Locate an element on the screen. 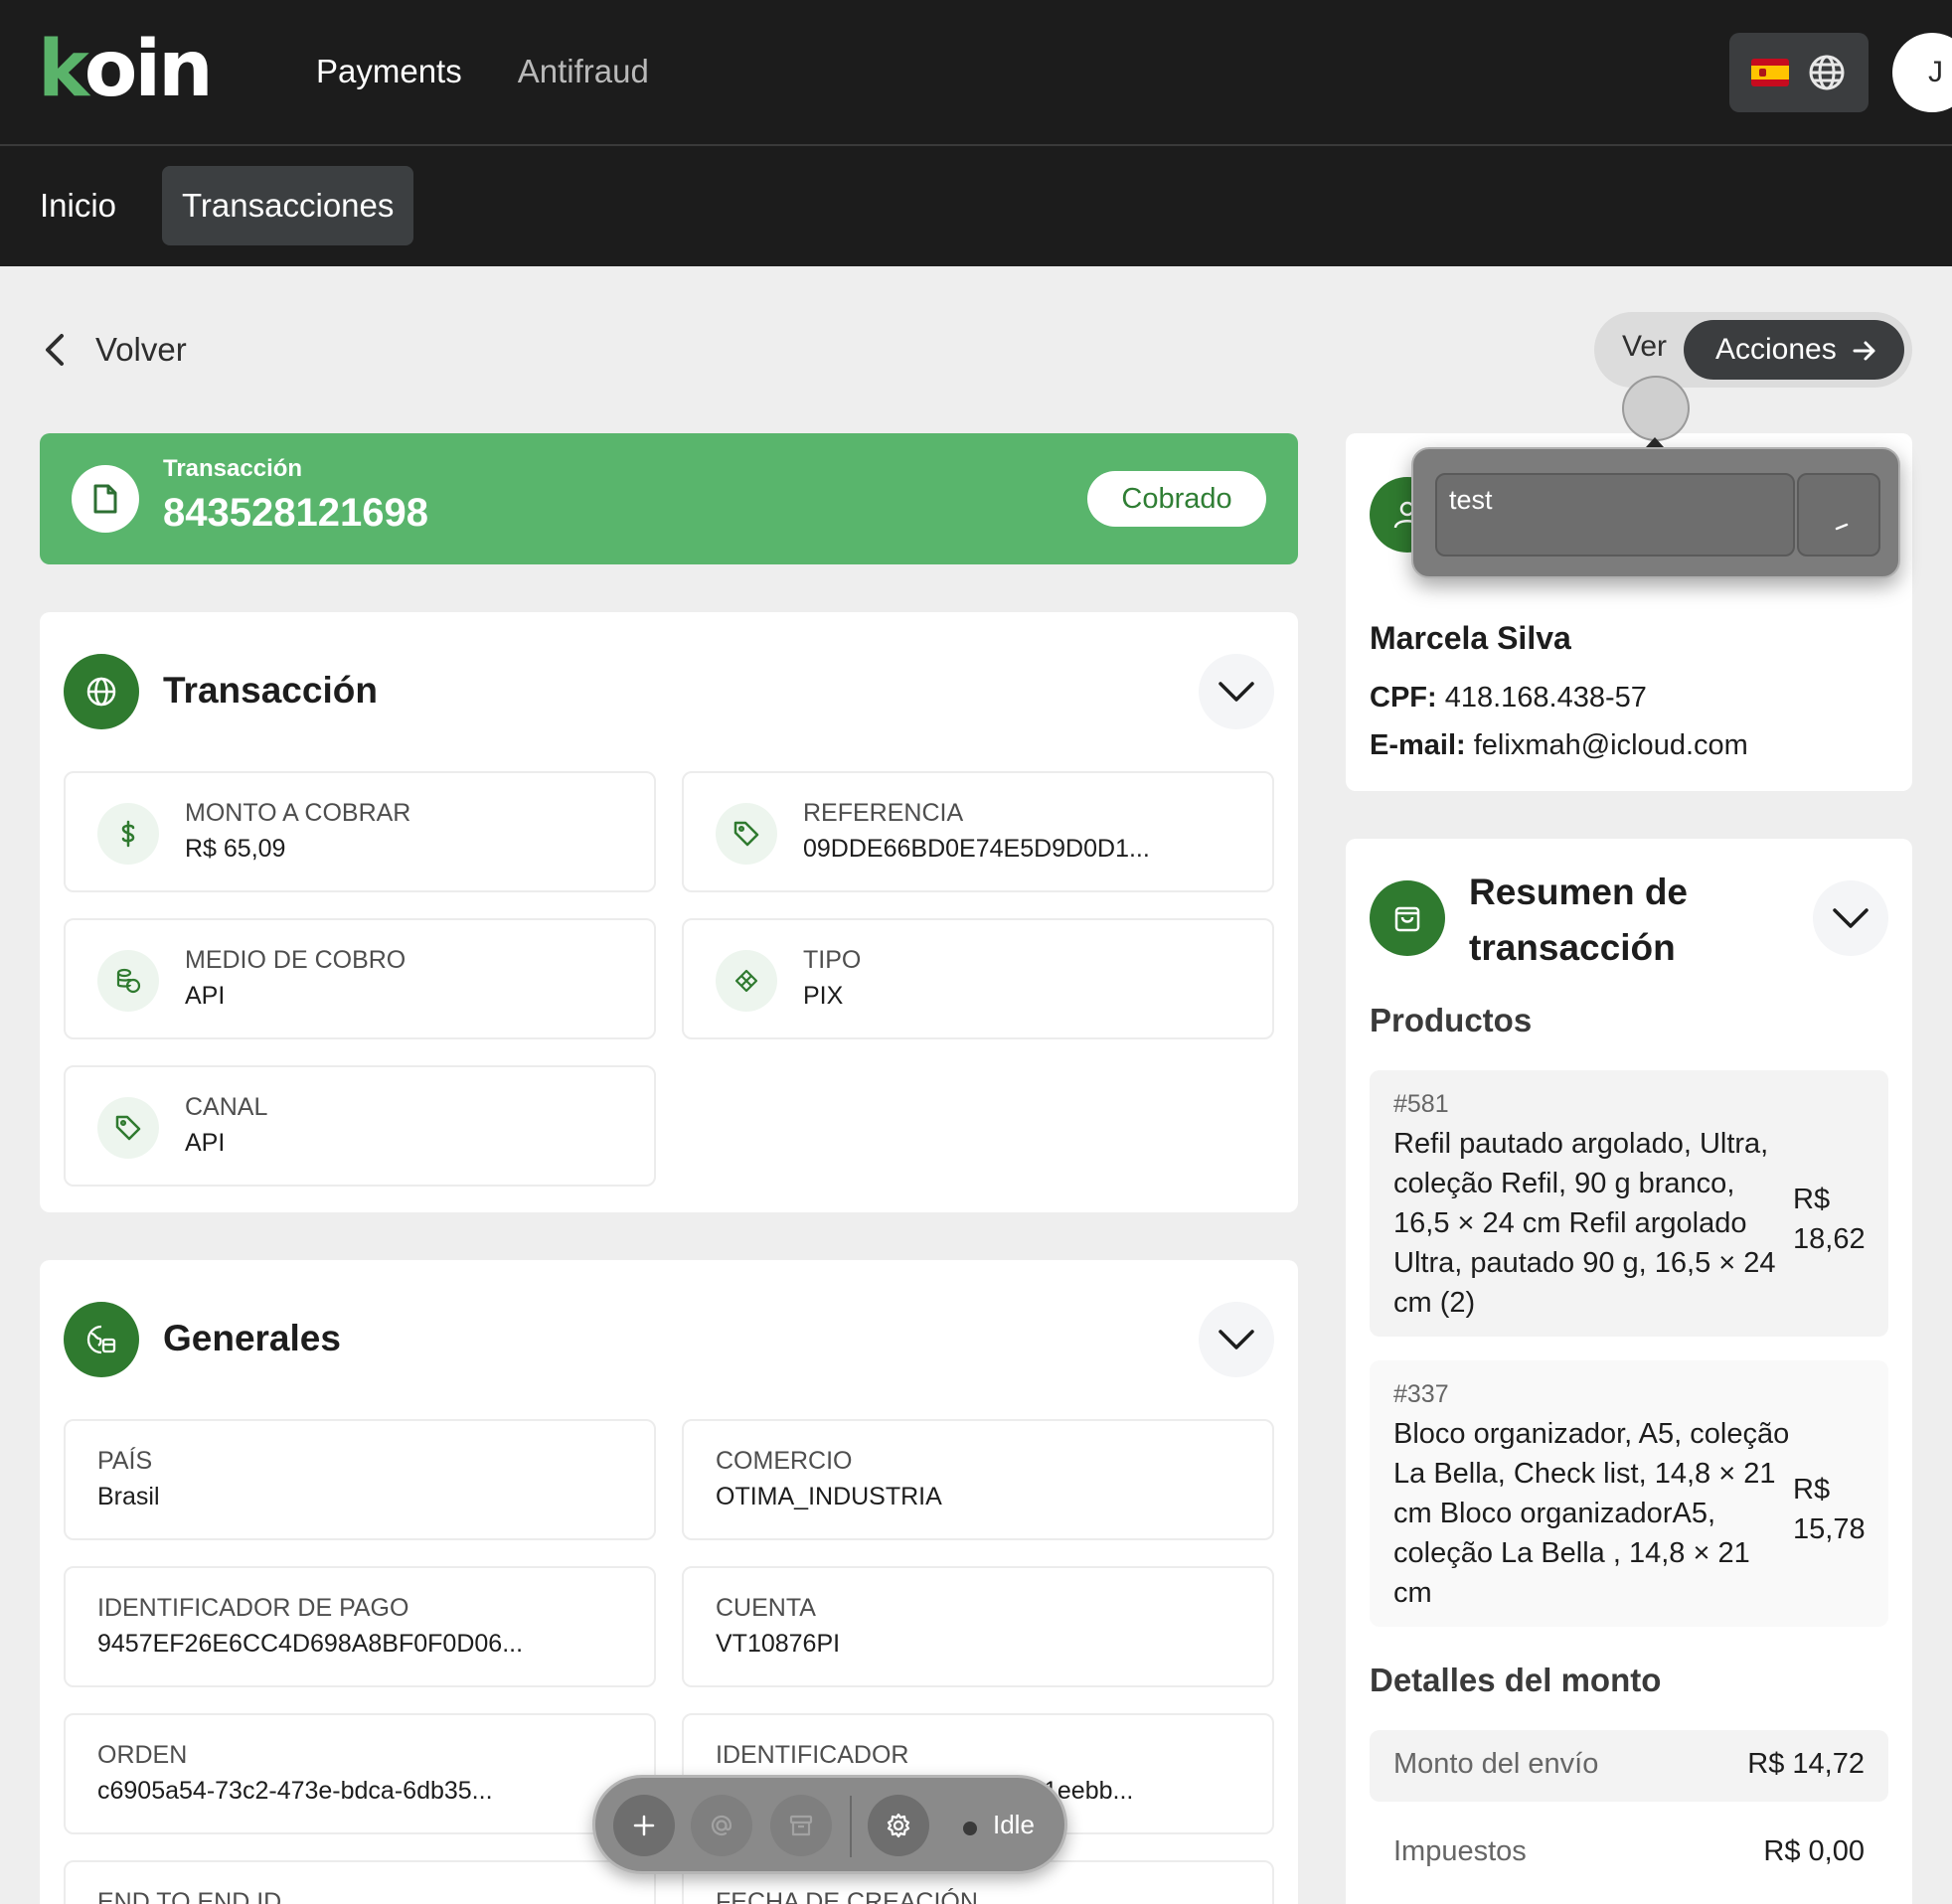 This screenshot has height=1904, width=1952. transaction-card-icon-circle is located at coordinates (101, 691).